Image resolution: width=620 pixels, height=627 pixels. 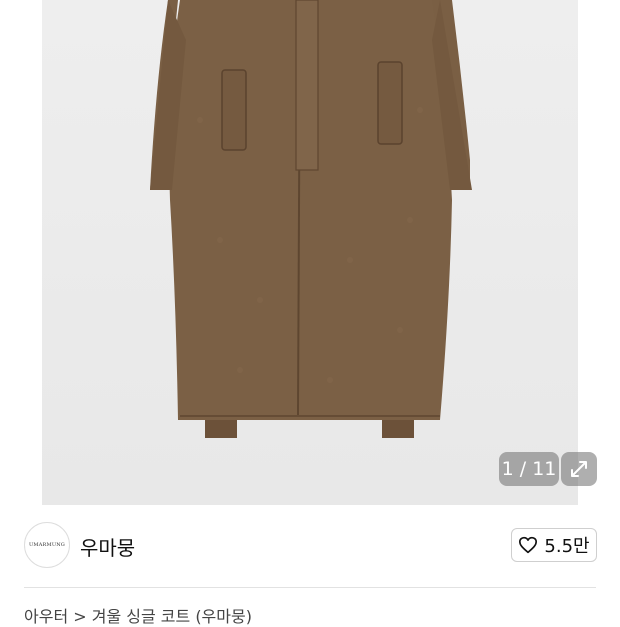 What do you see at coordinates (528, 545) in the screenshot?
I see `heart-outline-icon` at bounding box center [528, 545].